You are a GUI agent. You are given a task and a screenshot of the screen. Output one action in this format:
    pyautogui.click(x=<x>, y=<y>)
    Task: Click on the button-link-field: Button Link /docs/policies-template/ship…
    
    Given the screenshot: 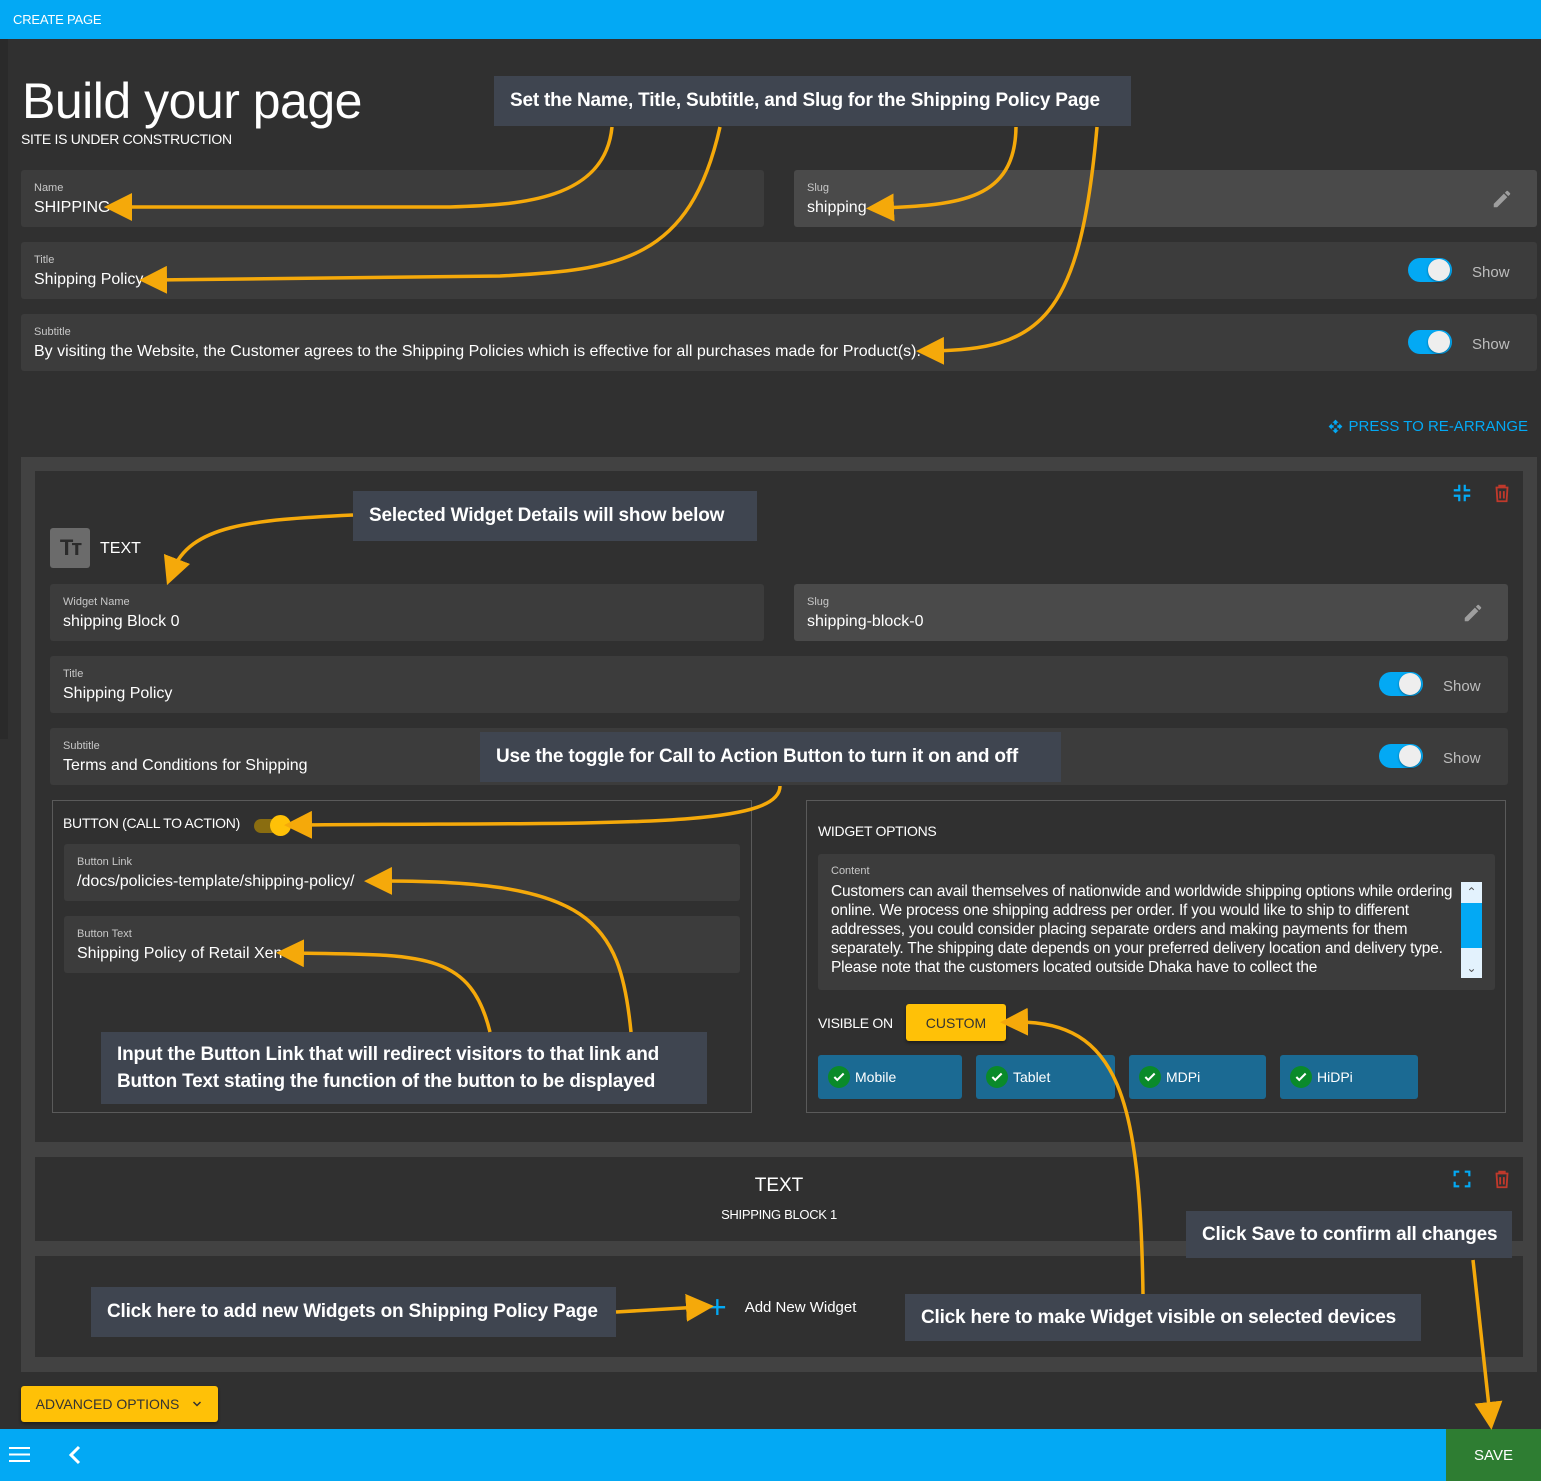 What is the action you would take?
    pyautogui.click(x=402, y=872)
    